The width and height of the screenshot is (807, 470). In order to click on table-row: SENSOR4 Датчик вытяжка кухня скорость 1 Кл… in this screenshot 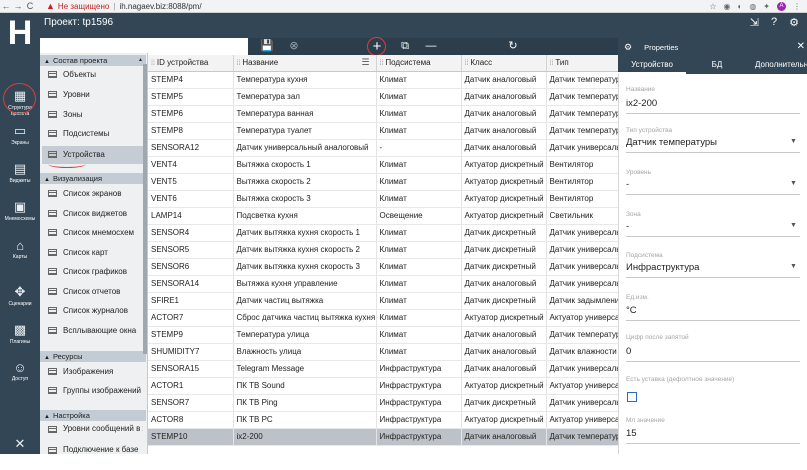, I will do `click(383, 233)`.